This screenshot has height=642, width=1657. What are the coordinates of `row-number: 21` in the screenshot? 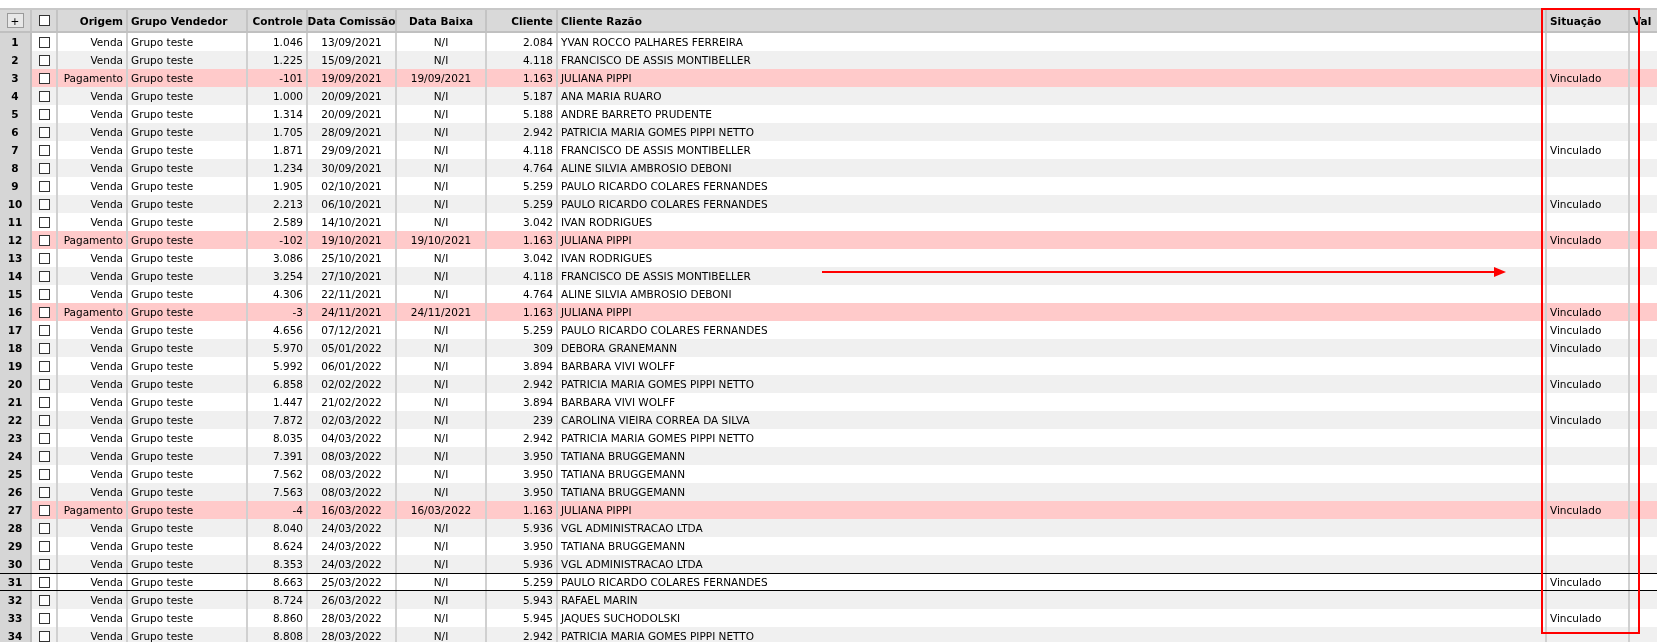 It's located at (16, 402).